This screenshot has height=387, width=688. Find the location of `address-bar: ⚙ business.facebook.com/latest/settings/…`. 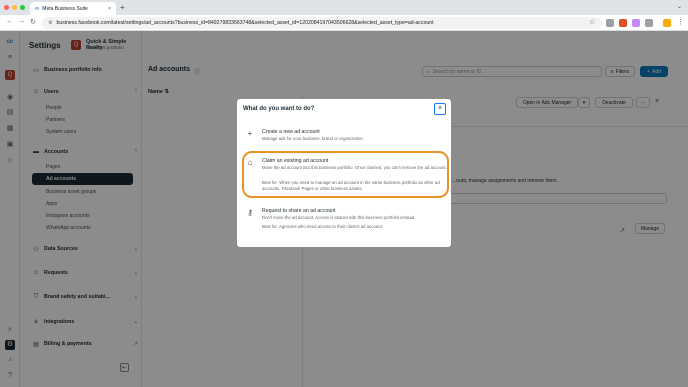

address-bar: ⚙ business.facebook.com/latest/settings/… is located at coordinates (322, 23).